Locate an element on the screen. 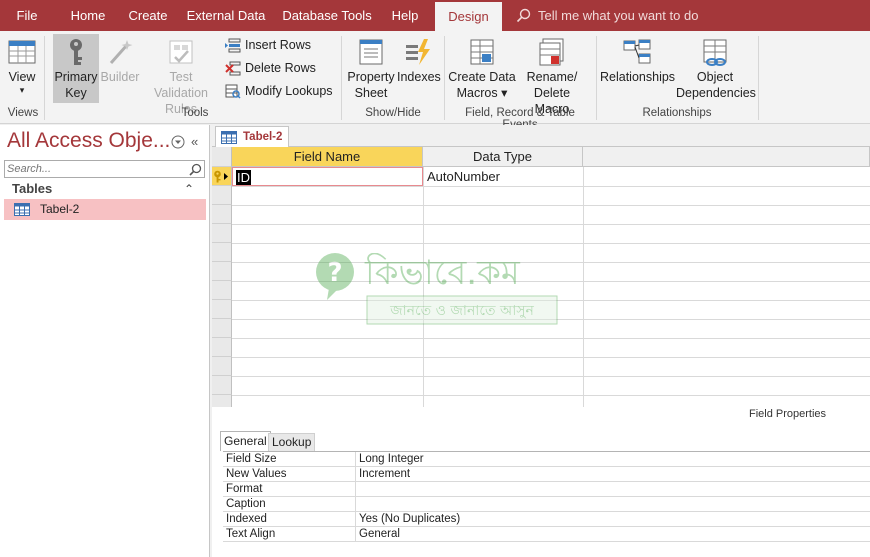  indexes-label: Indexes is located at coordinates (419, 77).